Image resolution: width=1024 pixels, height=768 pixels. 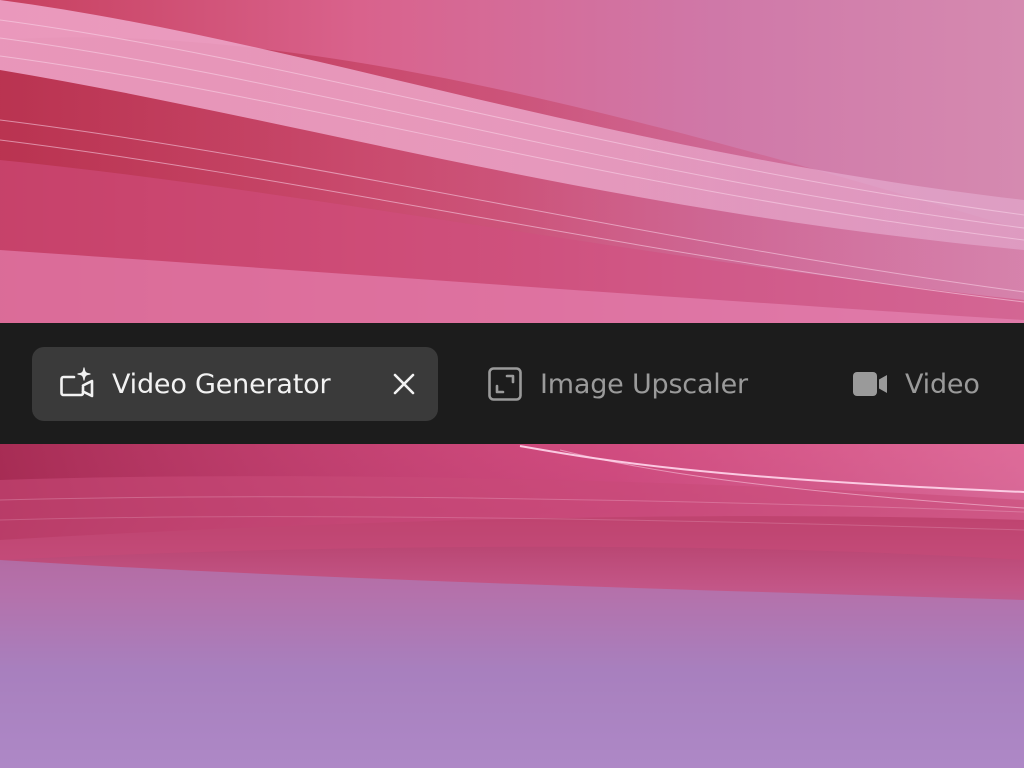 I want to click on close-tab-button, so click(x=404, y=384).